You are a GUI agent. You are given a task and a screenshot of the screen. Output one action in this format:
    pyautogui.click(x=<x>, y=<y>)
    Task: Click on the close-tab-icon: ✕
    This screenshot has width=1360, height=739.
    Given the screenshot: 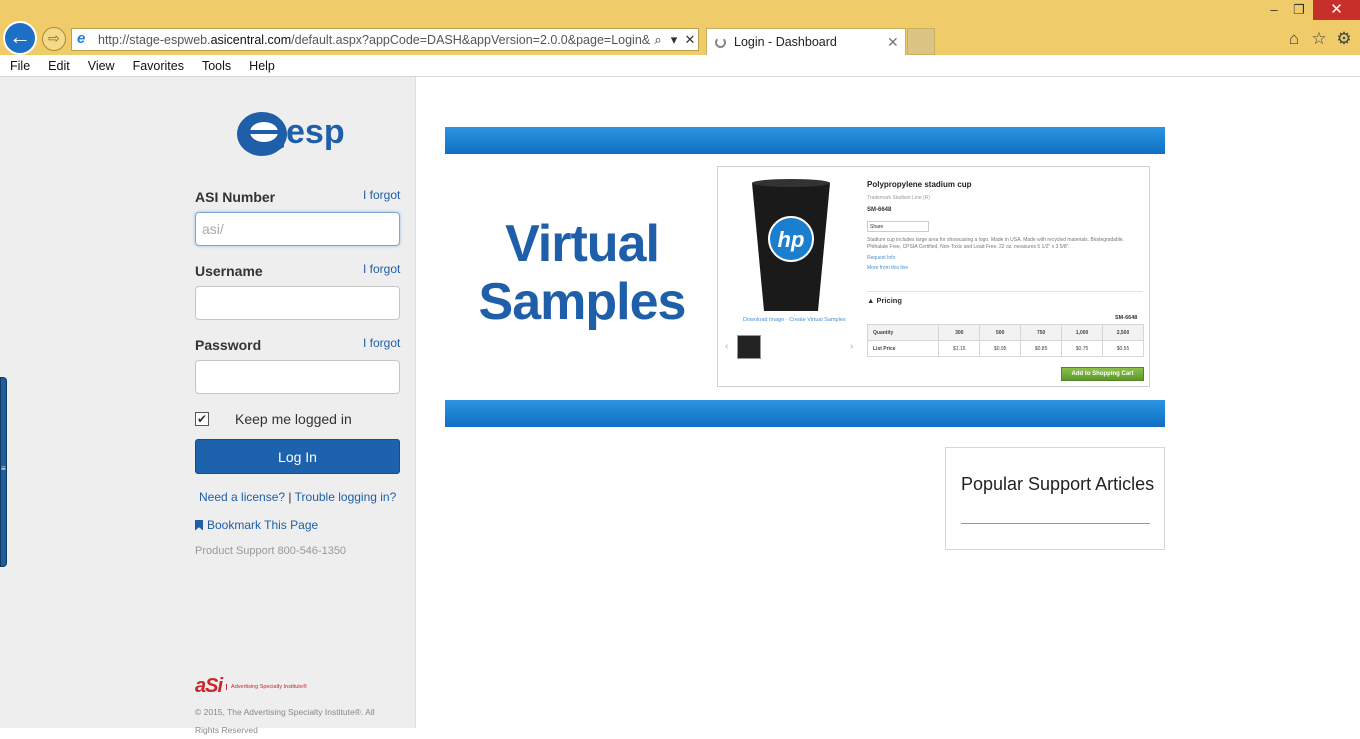 What is the action you would take?
    pyautogui.click(x=896, y=42)
    